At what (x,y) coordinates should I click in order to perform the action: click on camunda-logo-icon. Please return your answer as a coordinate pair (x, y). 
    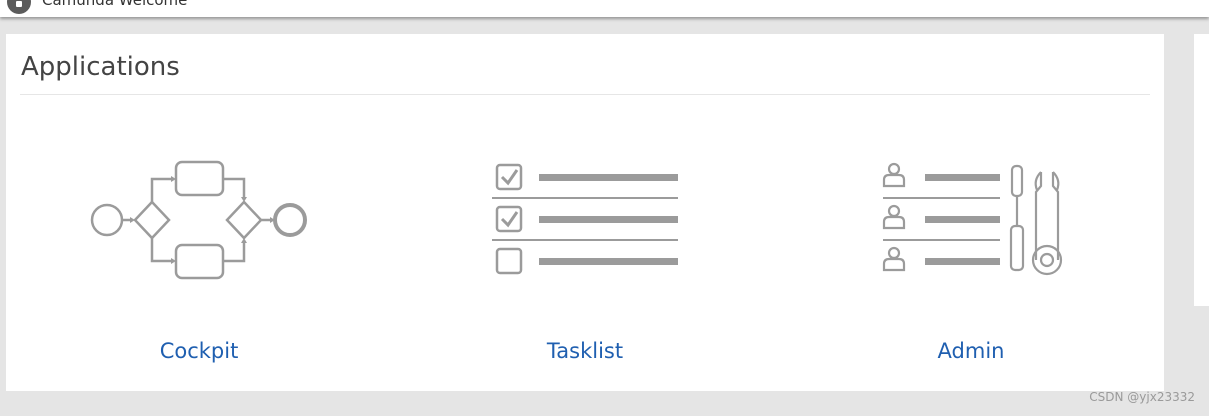
    Looking at the image, I should click on (19, 7).